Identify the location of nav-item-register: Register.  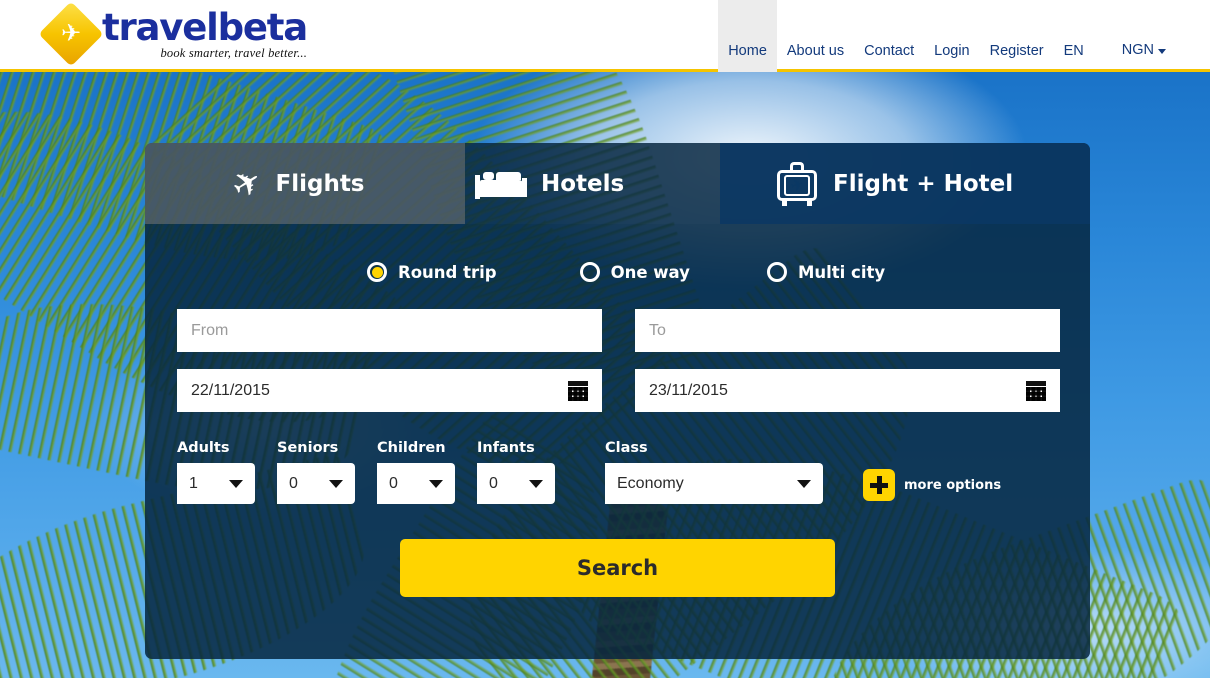
(1017, 58).